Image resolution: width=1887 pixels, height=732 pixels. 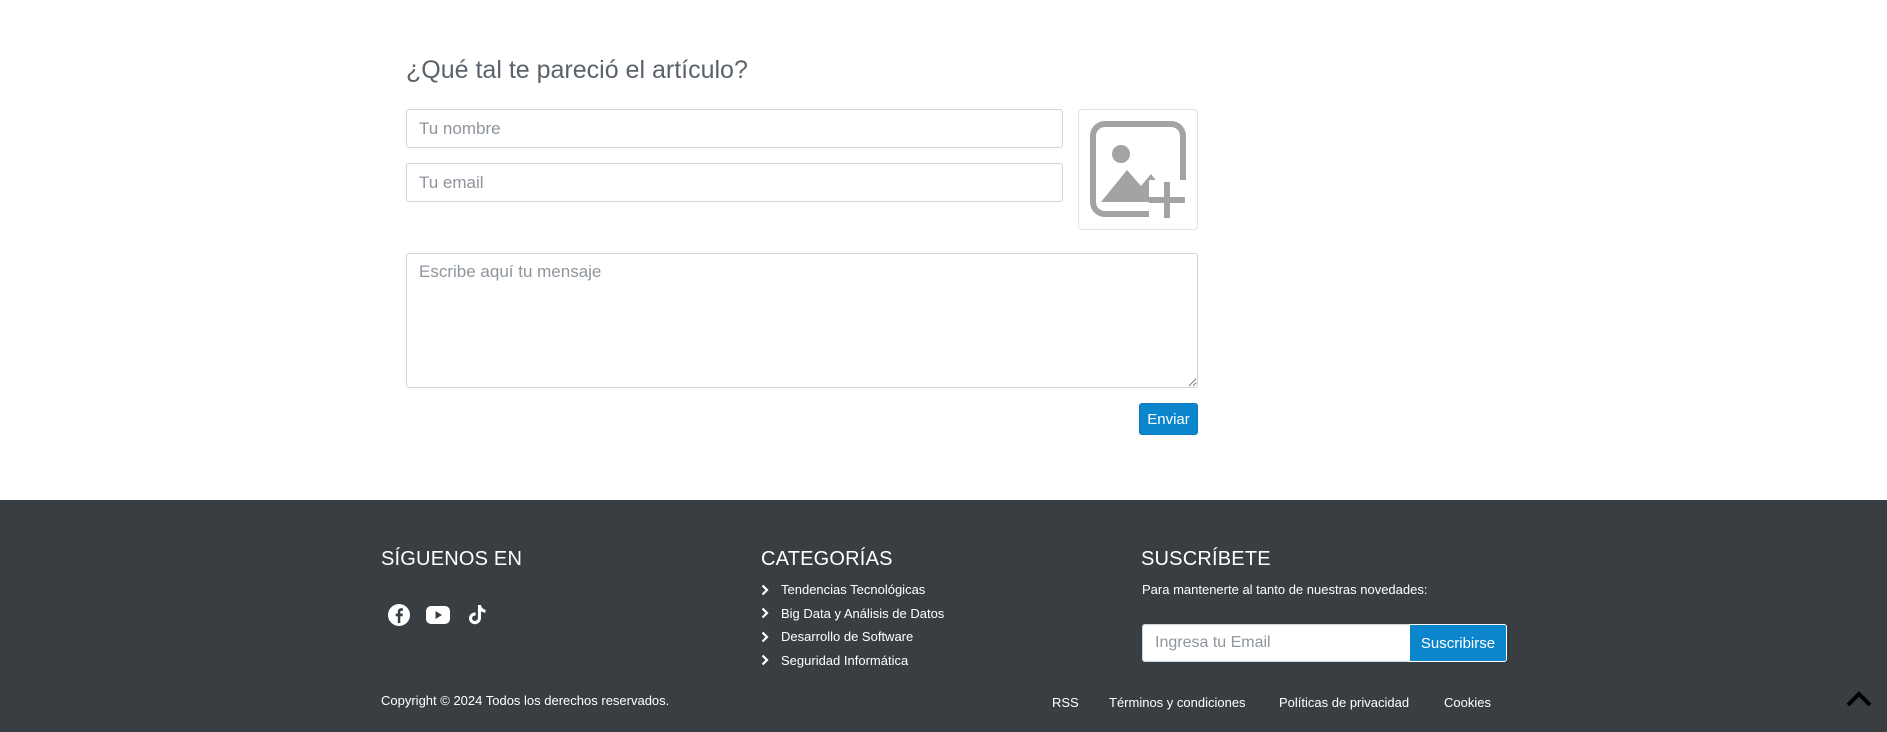 I want to click on category-item: Big Data y Análisis de Datos, so click(x=852, y=614).